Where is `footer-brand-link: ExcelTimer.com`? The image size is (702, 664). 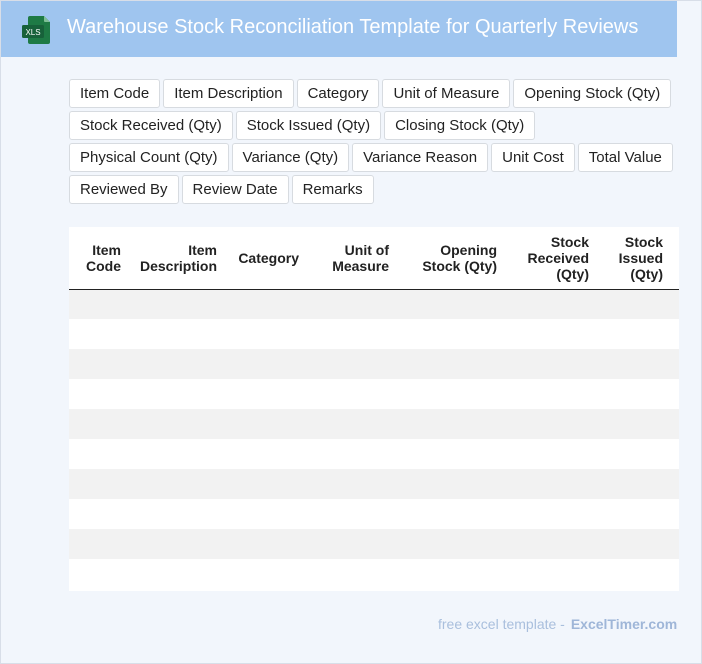
footer-brand-link: ExcelTimer.com is located at coordinates (624, 624).